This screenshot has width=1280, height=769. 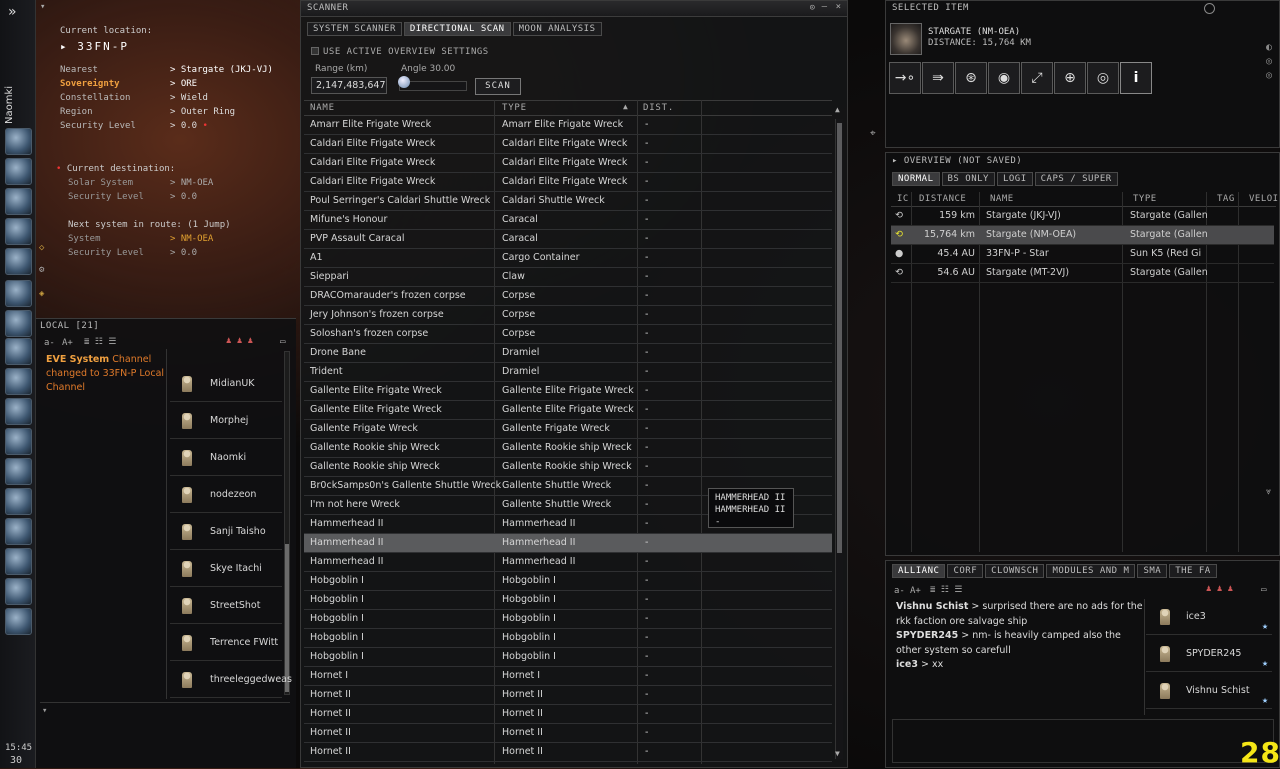 What do you see at coordinates (1015, 571) in the screenshot?
I see `tab-clownsch: CLOWNSCH` at bounding box center [1015, 571].